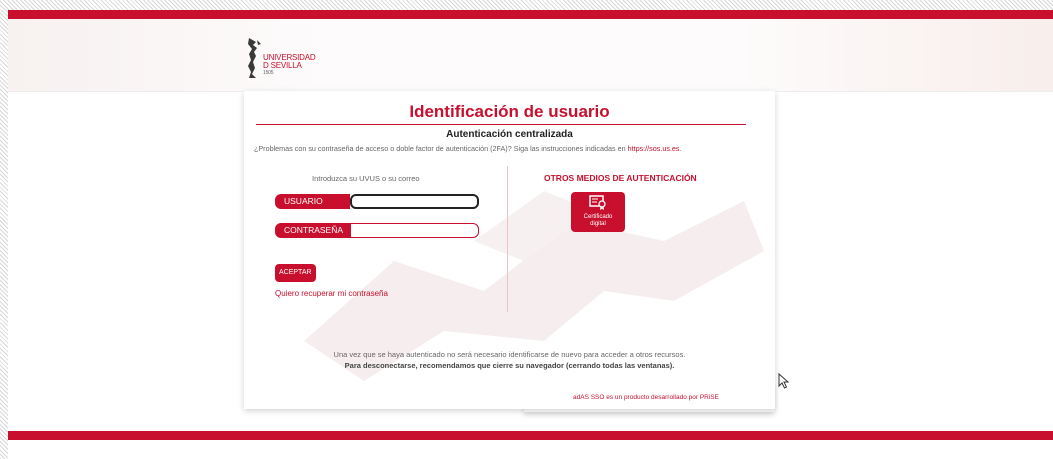 The height and width of the screenshot is (459, 1053). I want to click on page-subtitle: Autenticación centralizada, so click(509, 134).